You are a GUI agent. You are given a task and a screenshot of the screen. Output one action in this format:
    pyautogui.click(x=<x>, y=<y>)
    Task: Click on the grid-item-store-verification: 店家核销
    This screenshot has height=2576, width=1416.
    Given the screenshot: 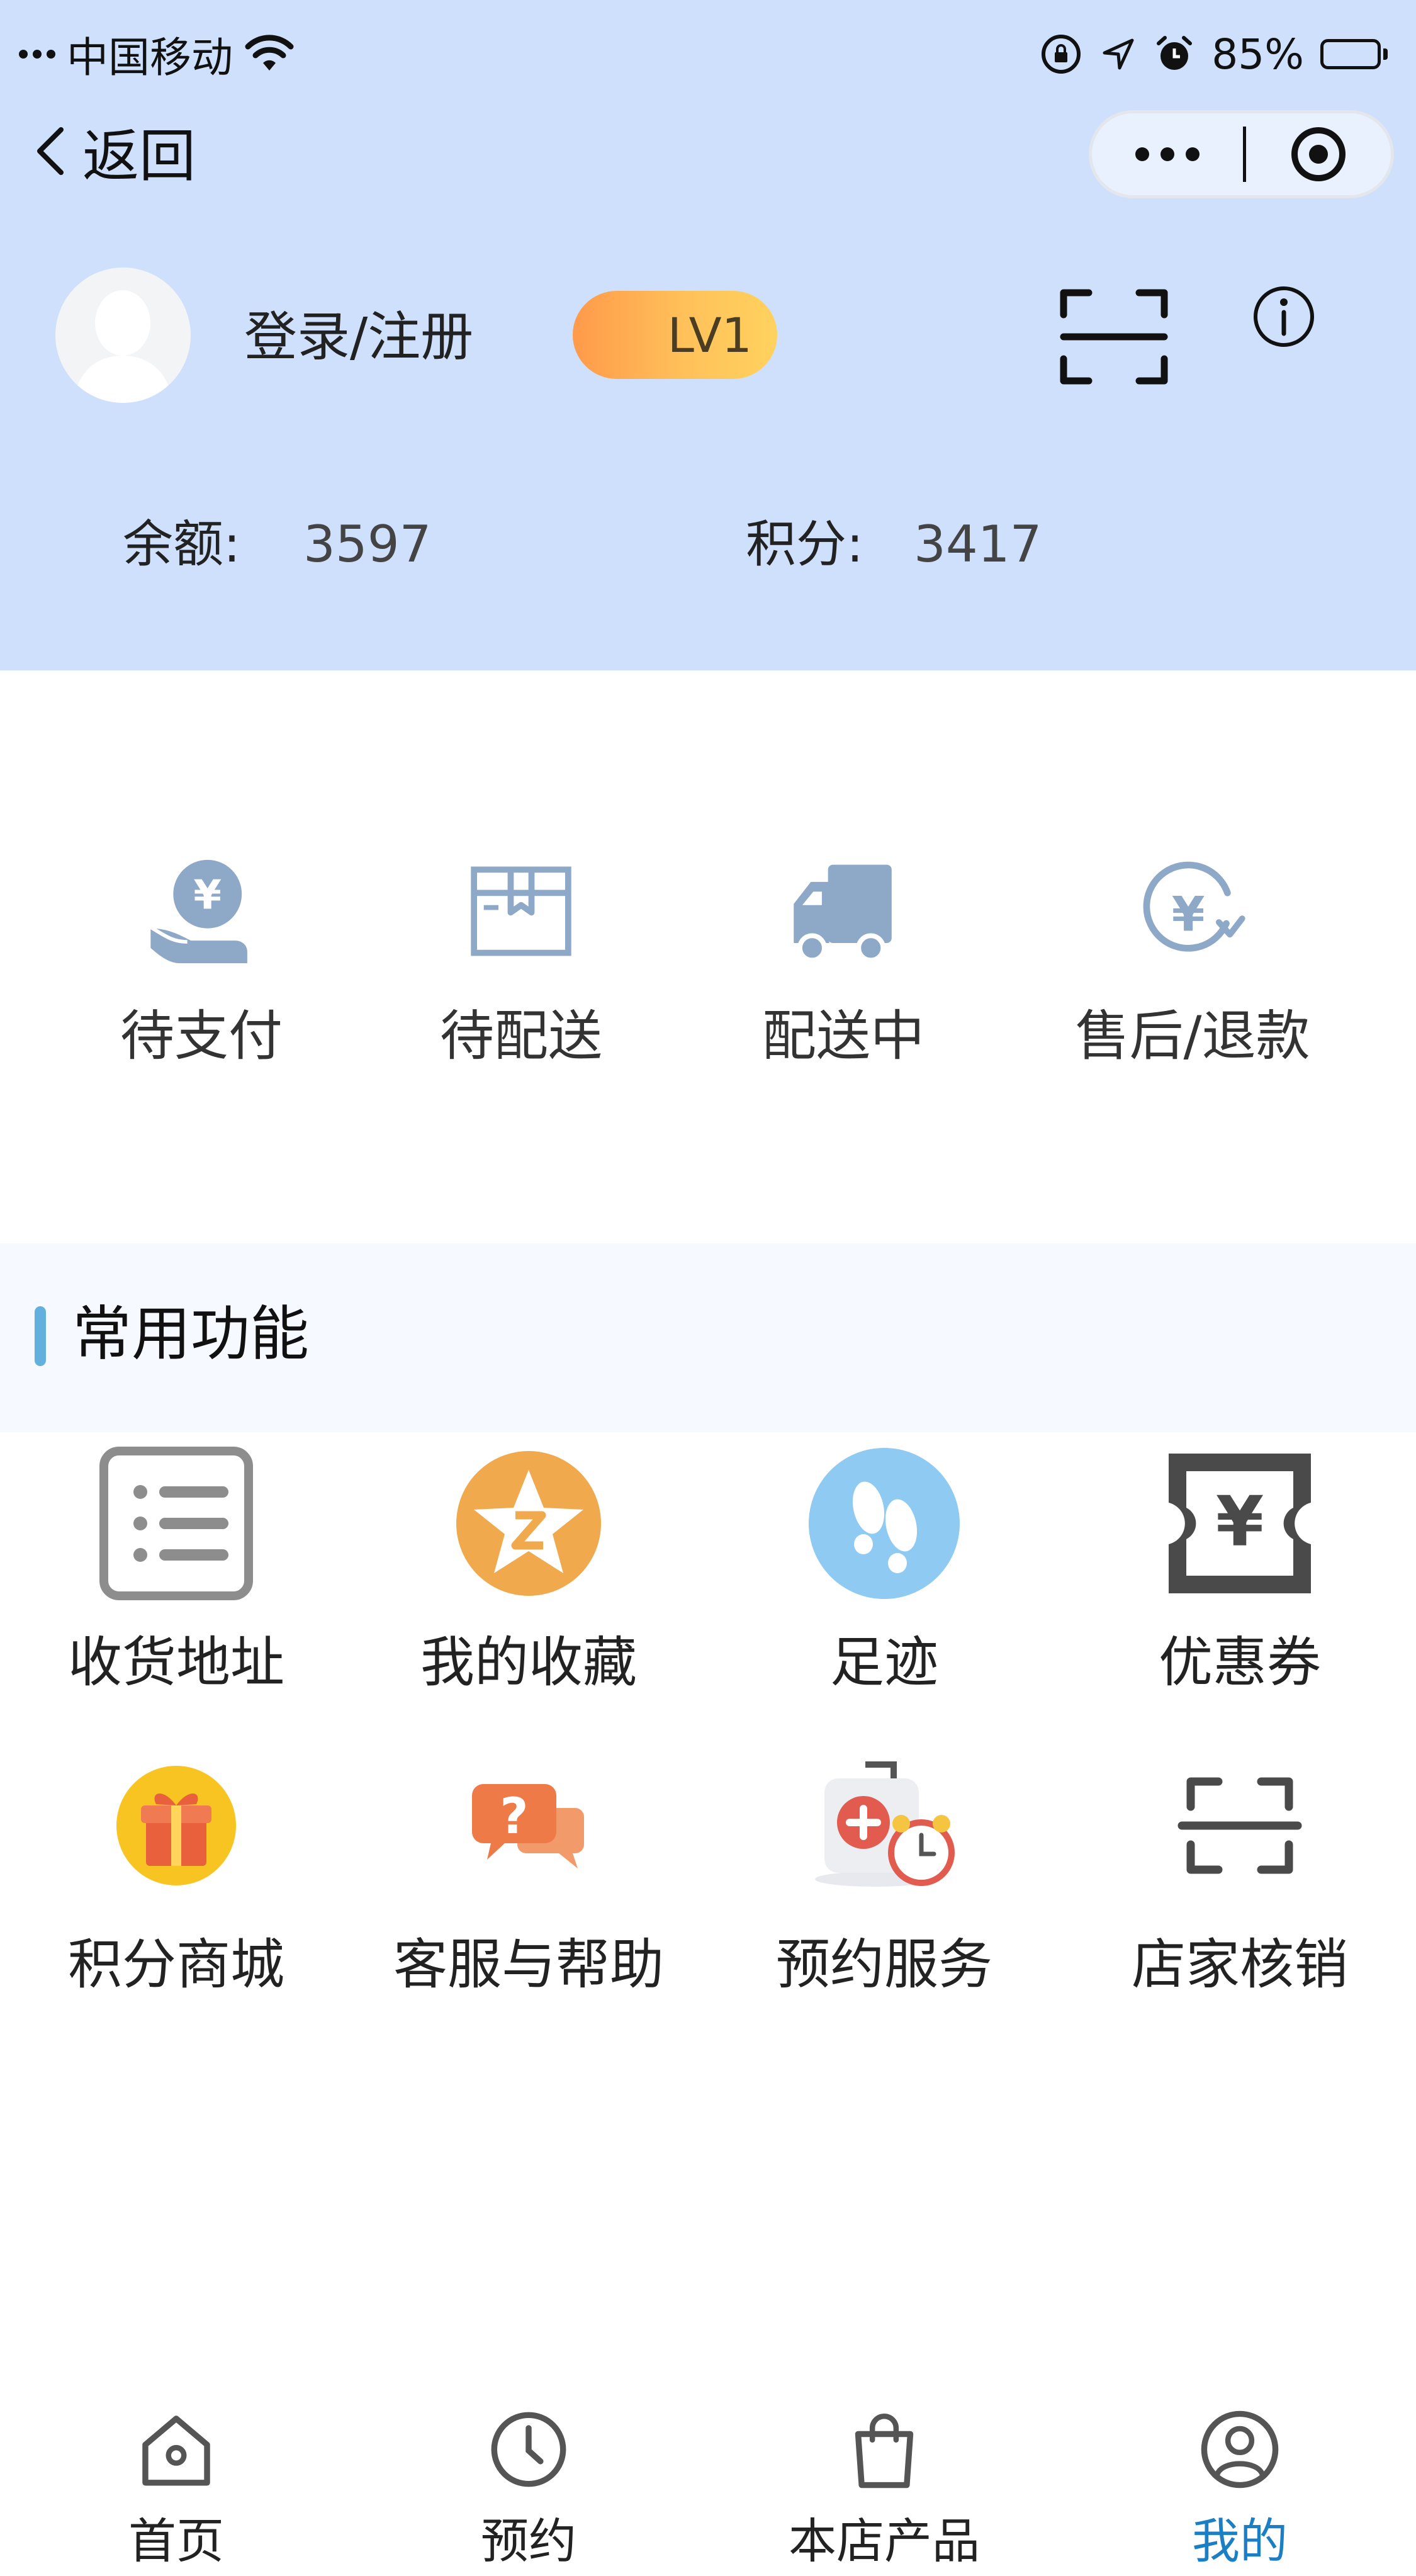 What is the action you would take?
    pyautogui.click(x=1240, y=1885)
    